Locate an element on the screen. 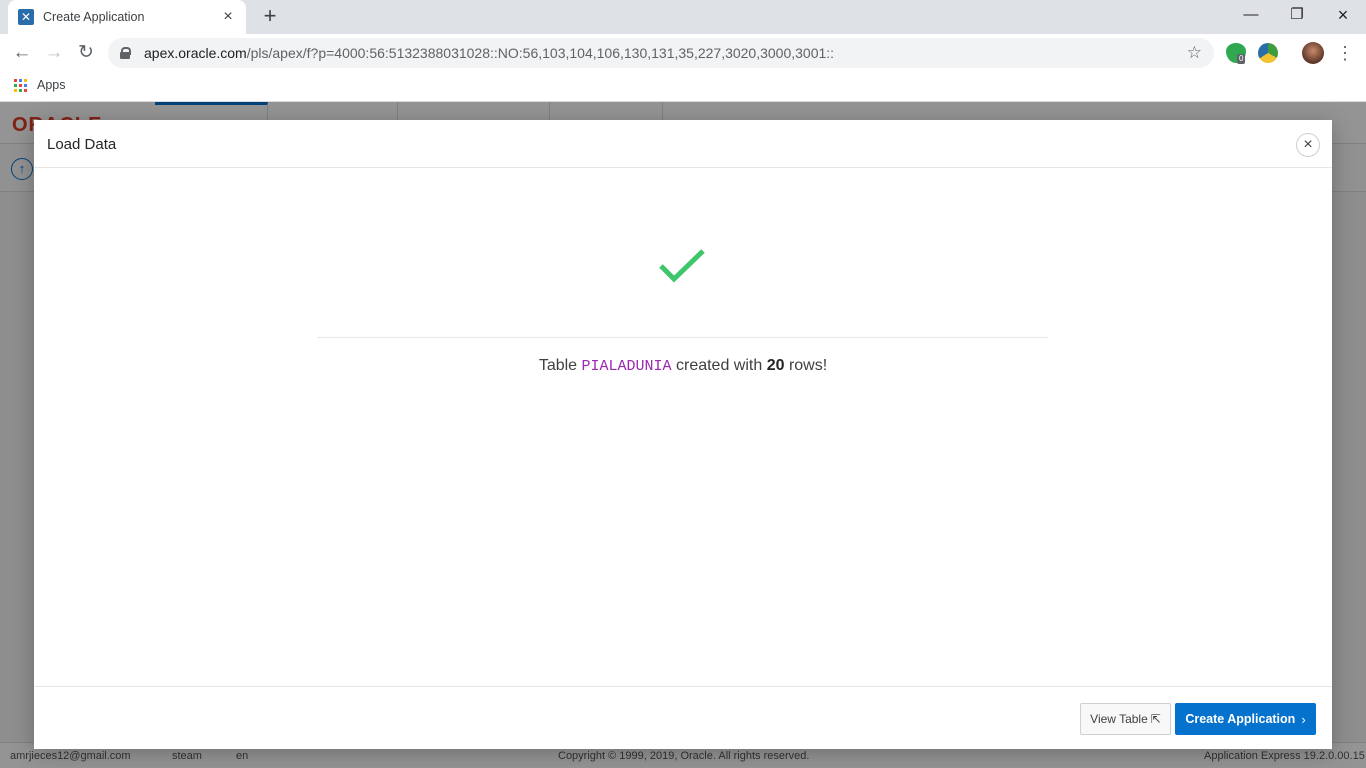 The height and width of the screenshot is (768, 1366). new-tab-icon: + is located at coordinates (270, 17).